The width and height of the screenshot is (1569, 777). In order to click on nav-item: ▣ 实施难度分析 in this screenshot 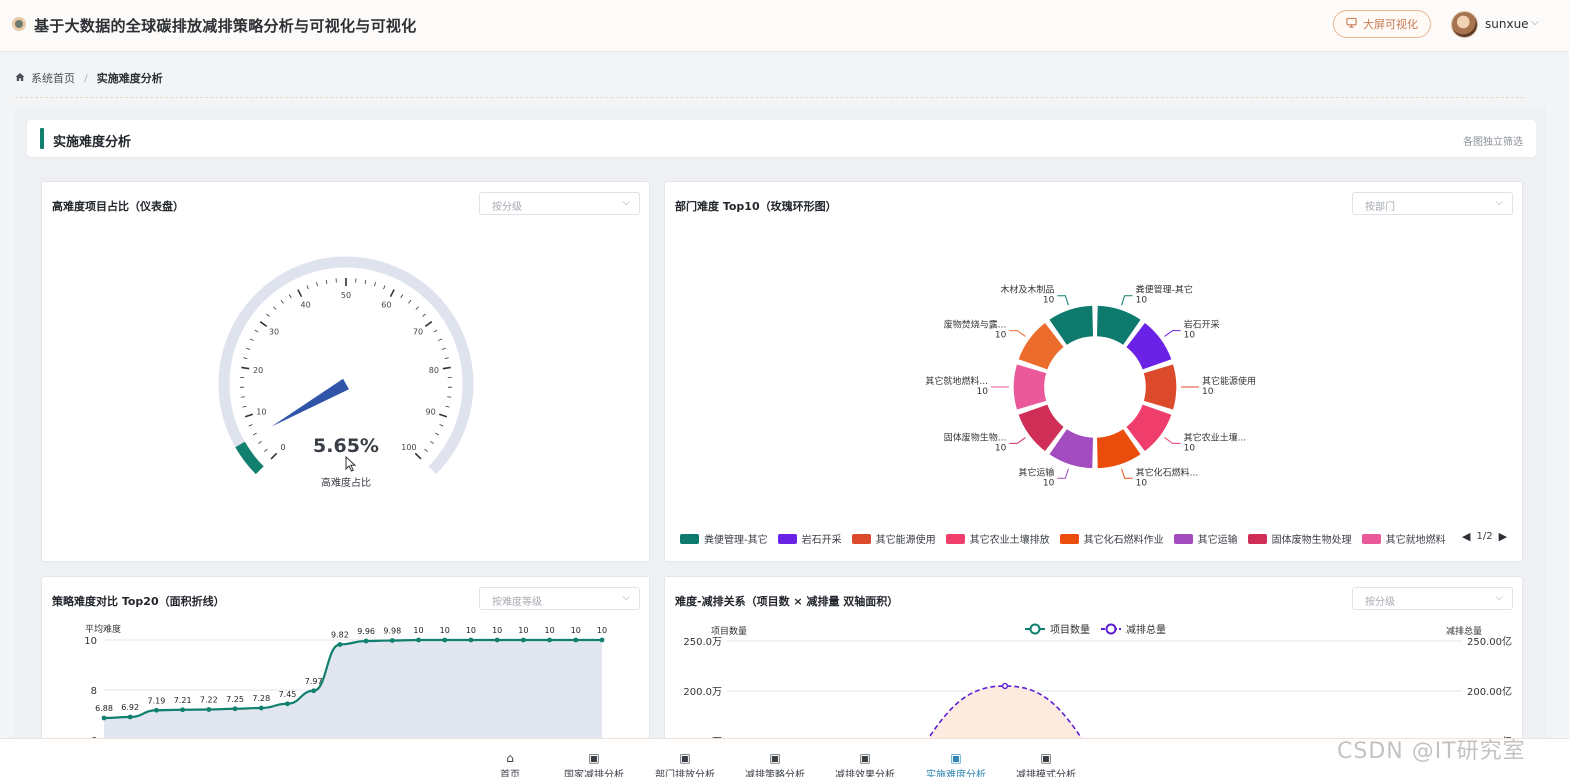, I will do `click(956, 758)`.